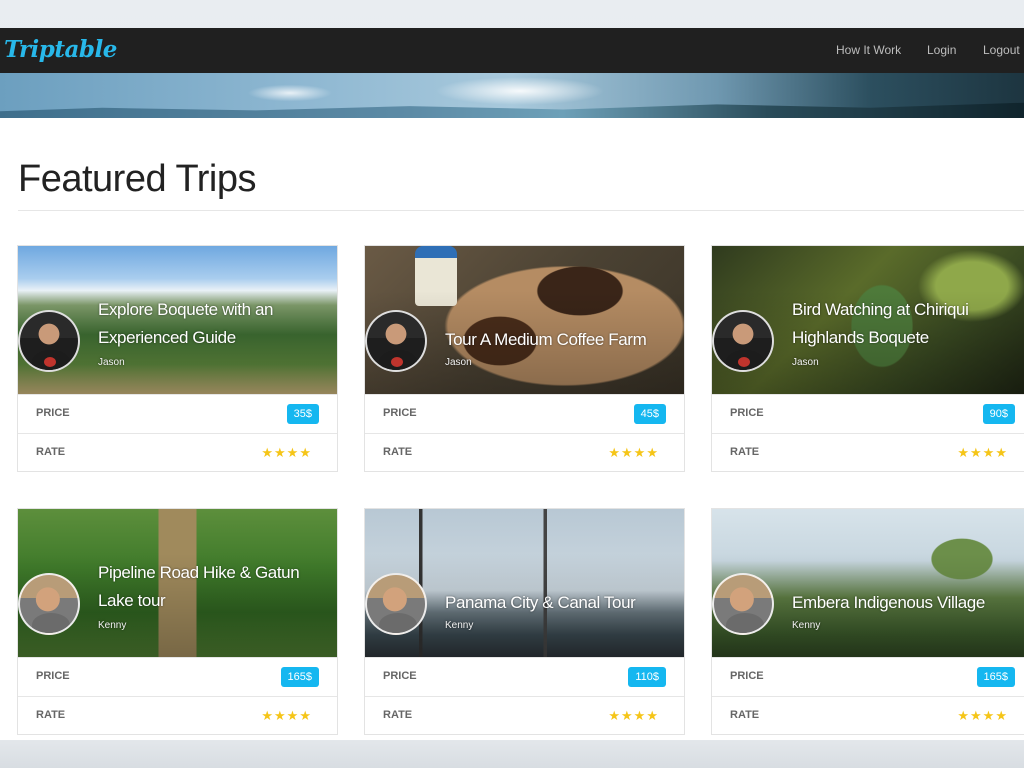  Describe the element at coordinates (512, 110) in the screenshot. I see `hero-mountain-ridge` at that location.